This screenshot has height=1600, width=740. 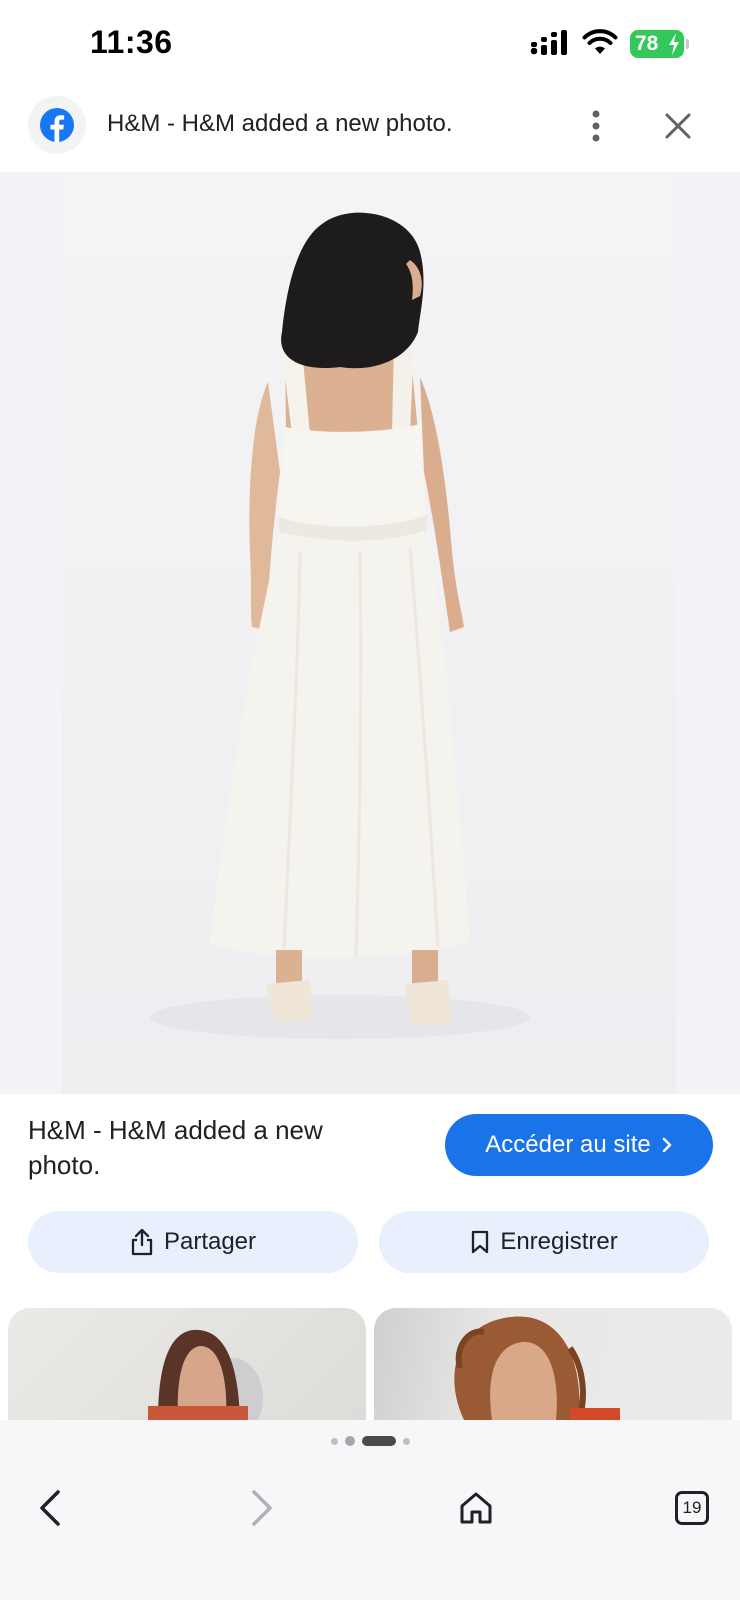 What do you see at coordinates (666, 1145) in the screenshot?
I see `chevron-right-icon` at bounding box center [666, 1145].